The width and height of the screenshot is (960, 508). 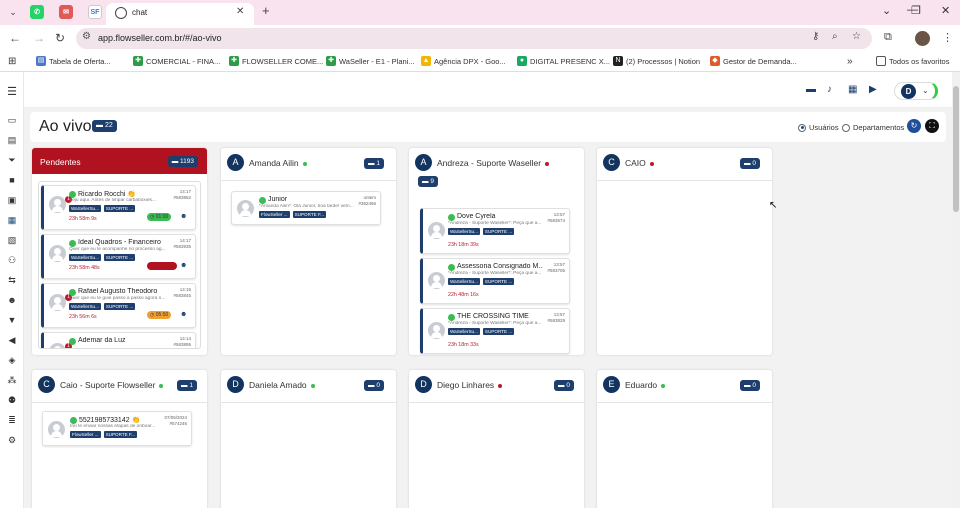 What do you see at coordinates (463, 245) in the screenshot?
I see `elapsed-time: 23h 18m 39s` at bounding box center [463, 245].